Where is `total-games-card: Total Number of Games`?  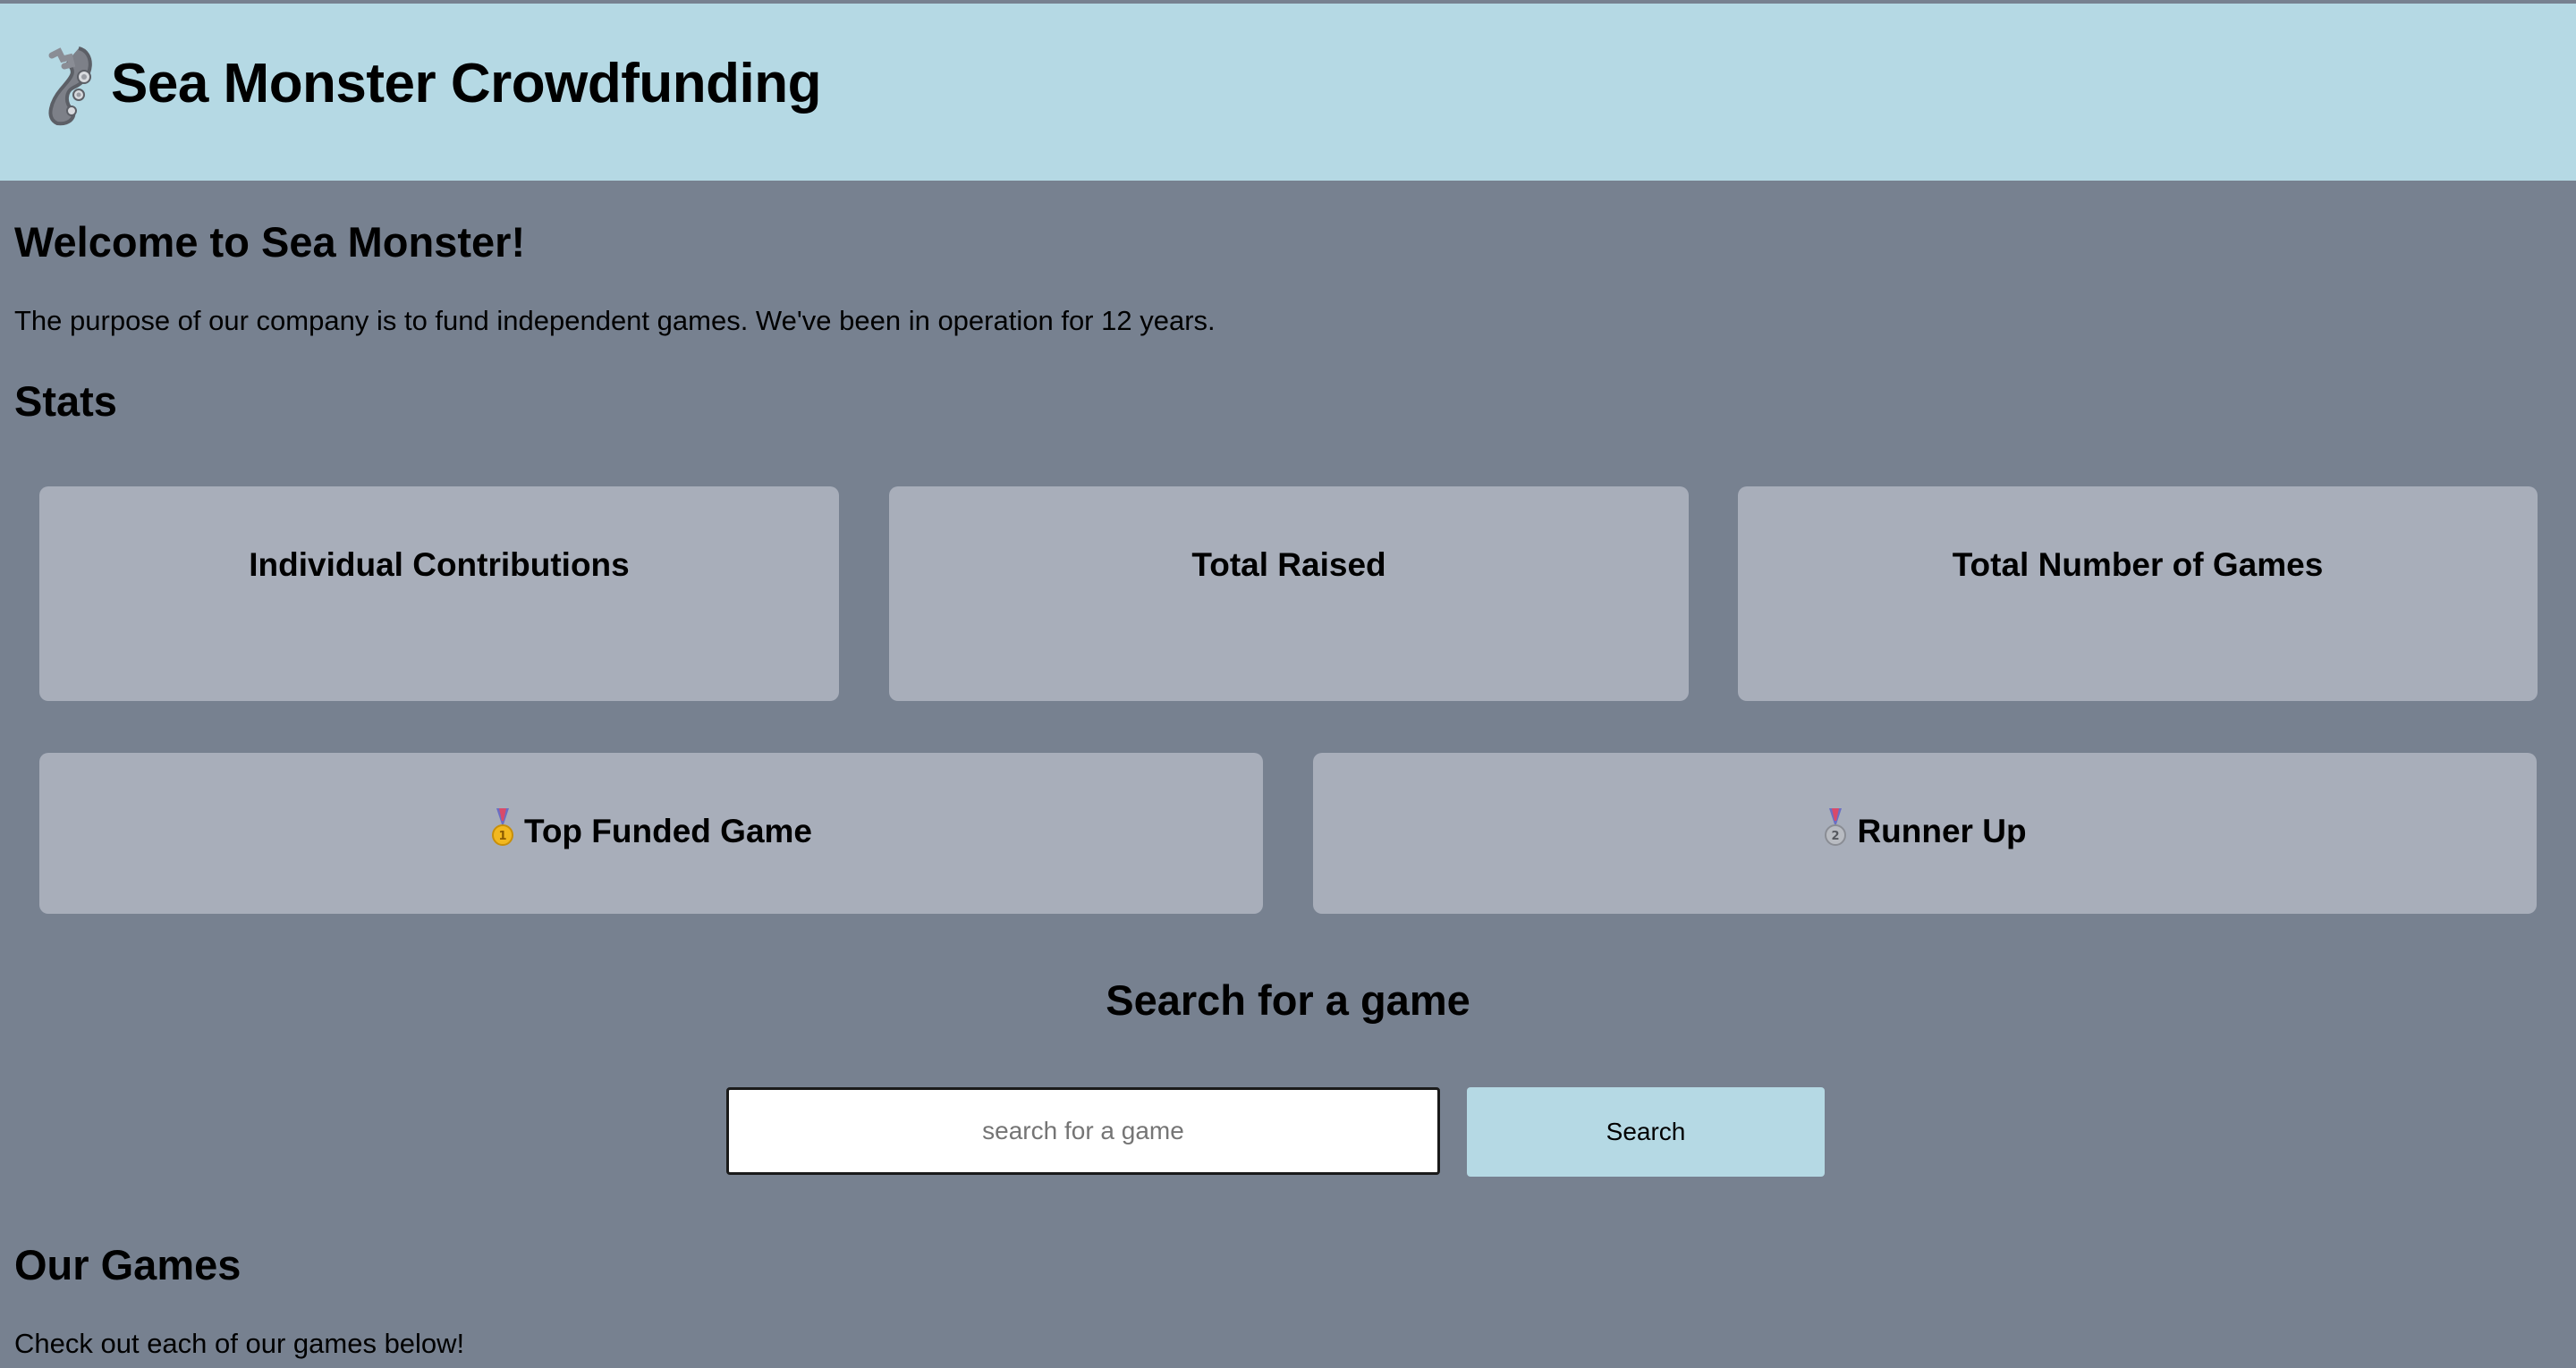 total-games-card: Total Number of Games is located at coordinates (2138, 593).